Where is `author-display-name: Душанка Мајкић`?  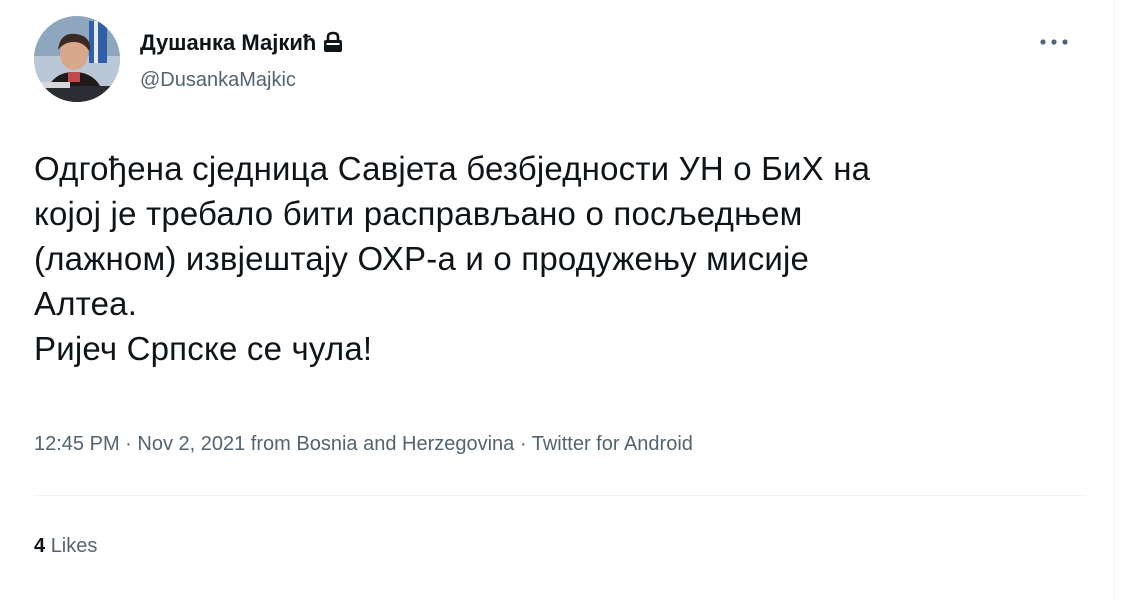 author-display-name: Душанка Мајкић is located at coordinates (242, 44).